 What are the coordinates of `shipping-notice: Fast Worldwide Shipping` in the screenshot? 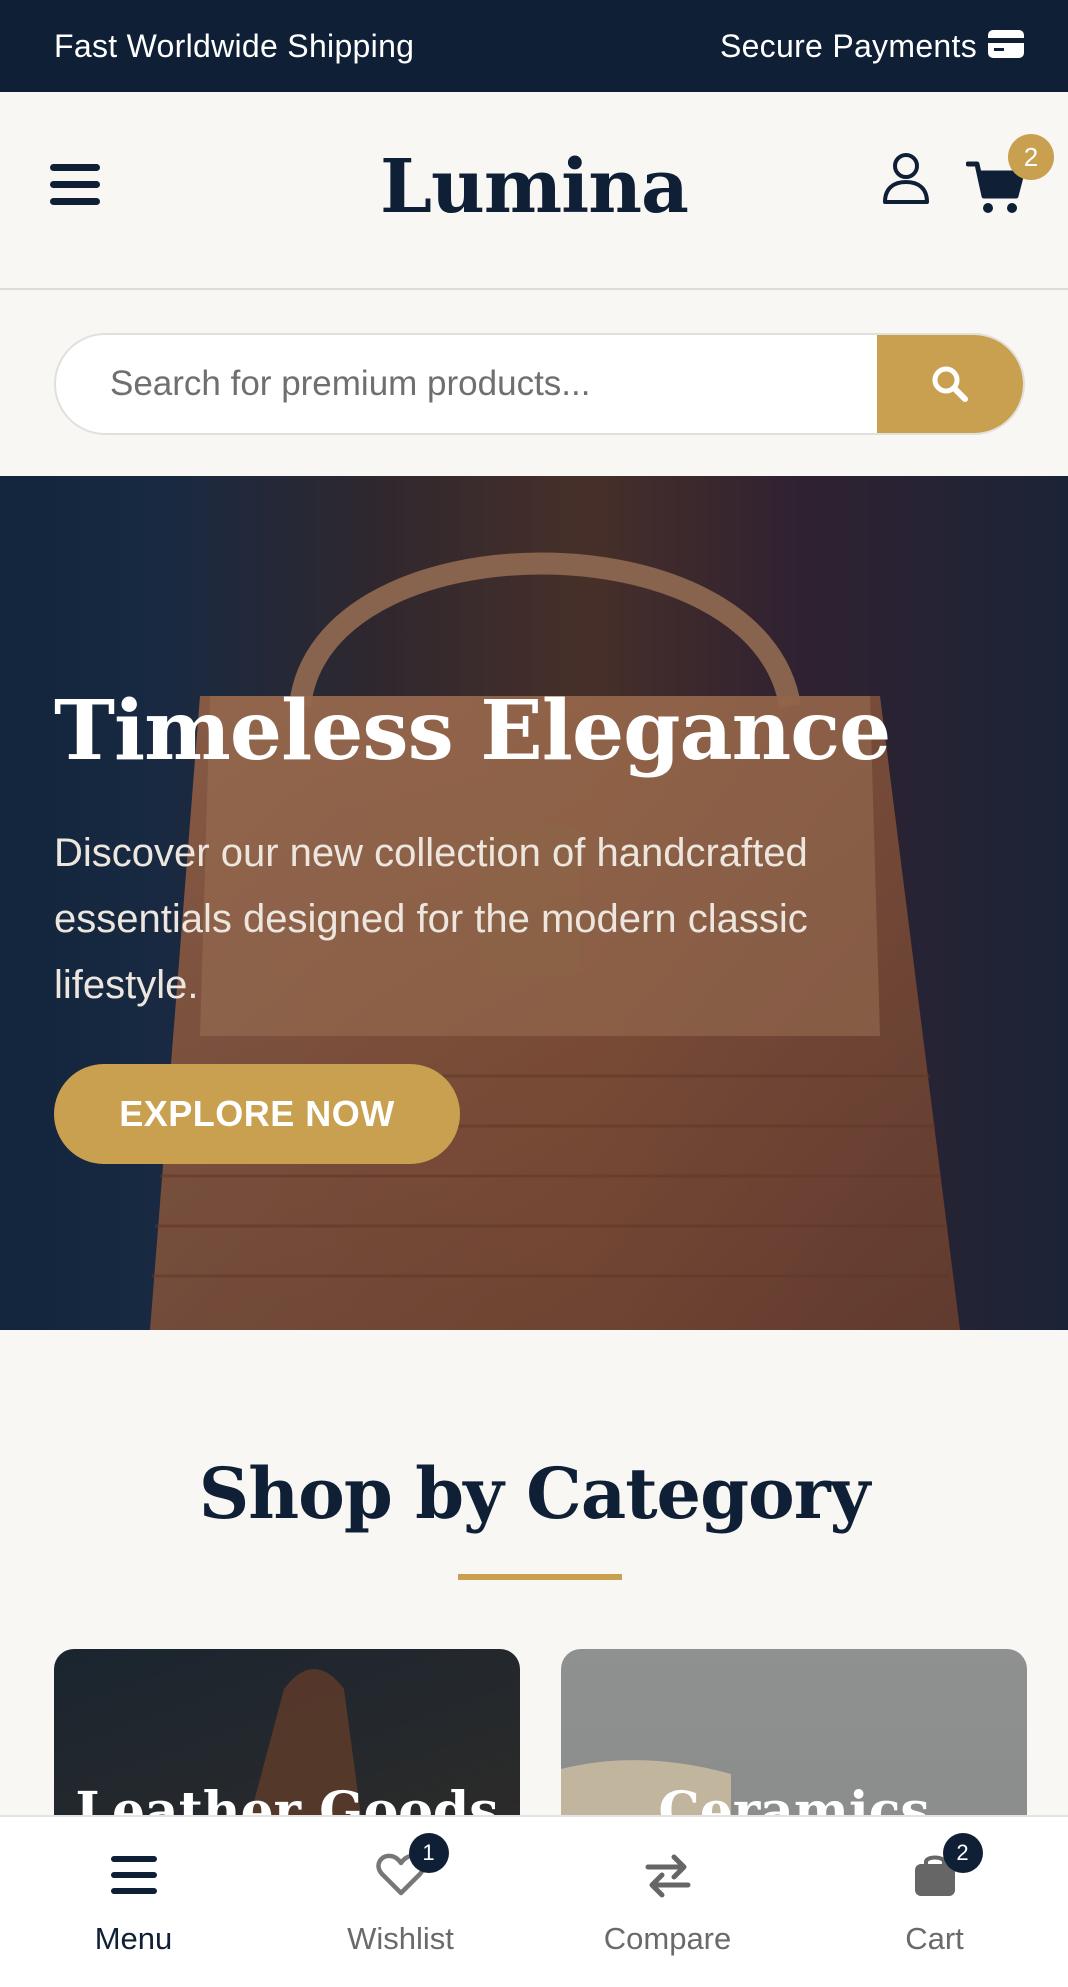 It's located at (234, 45).